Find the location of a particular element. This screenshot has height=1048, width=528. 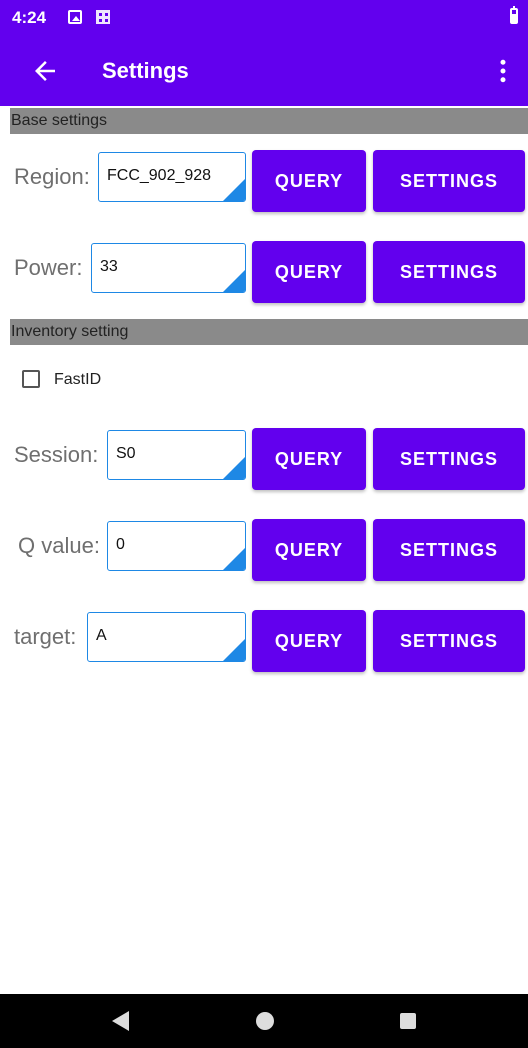

qvalue-label: Q value: is located at coordinates (59, 545).